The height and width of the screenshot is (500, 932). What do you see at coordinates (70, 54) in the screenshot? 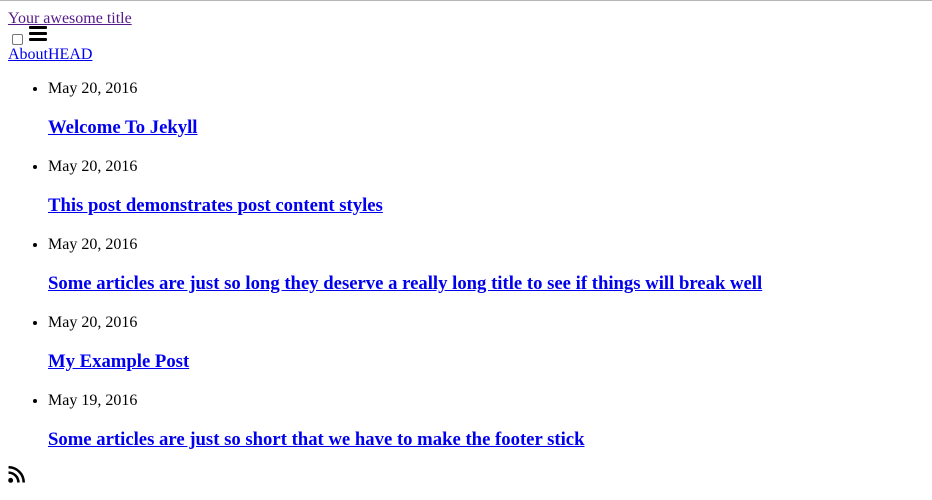
I see `nav-link-head: HEAD` at bounding box center [70, 54].